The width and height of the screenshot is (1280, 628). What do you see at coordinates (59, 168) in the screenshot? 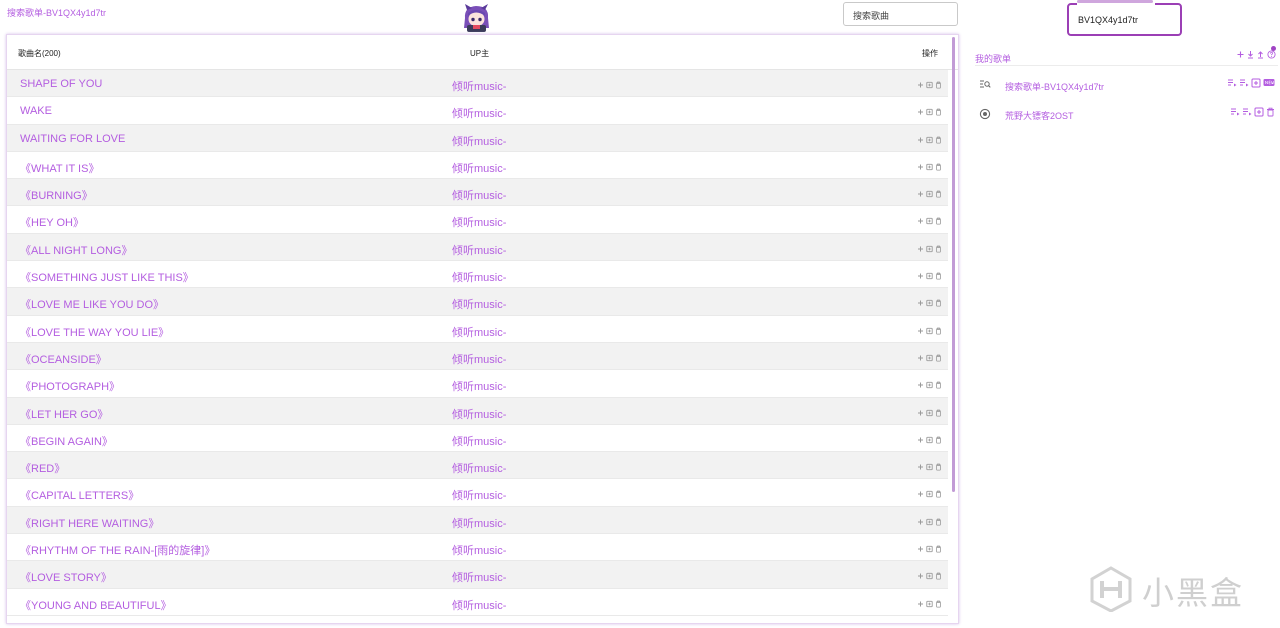
I see `song-name: 《WHAT IT IS》` at bounding box center [59, 168].